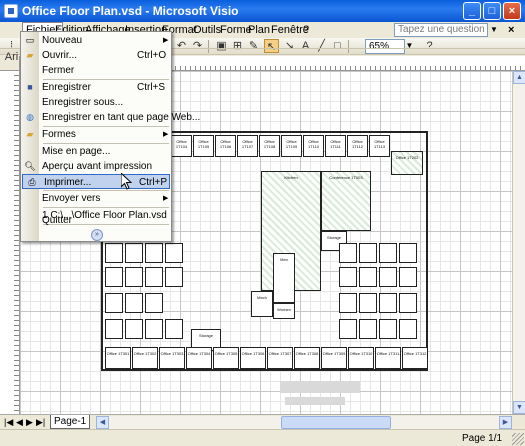 The height and width of the screenshot is (446, 525). Describe the element at coordinates (262, 437) in the screenshot. I see `status-bar: Page 1/1` at that location.